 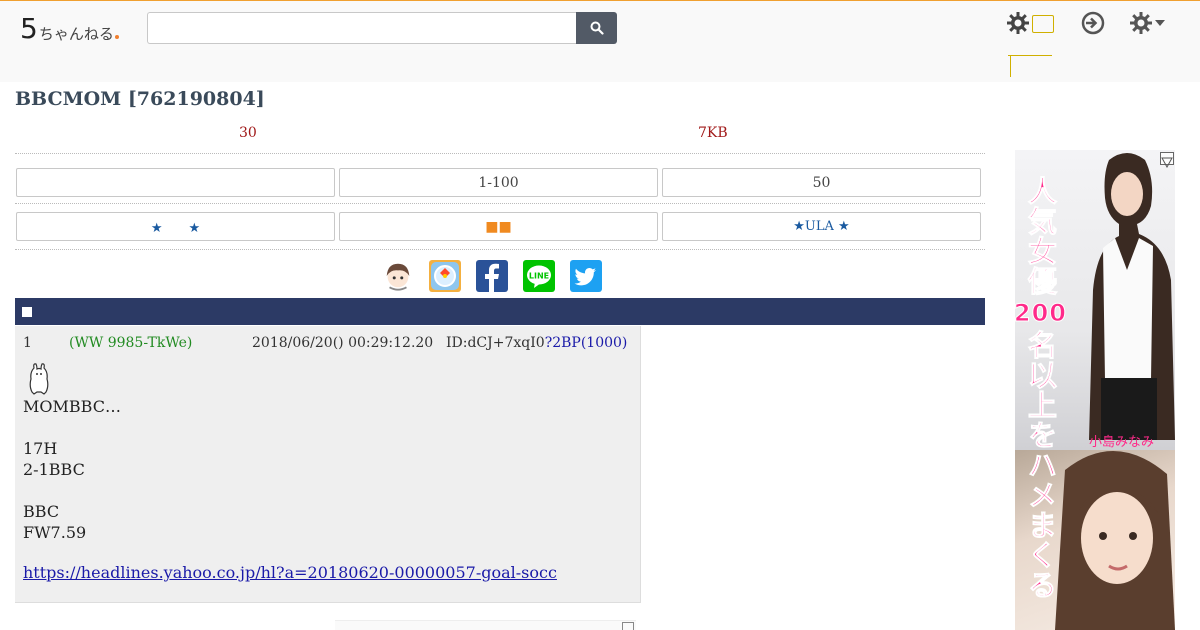 I want to click on triangle-icon, so click(x=1167, y=163).